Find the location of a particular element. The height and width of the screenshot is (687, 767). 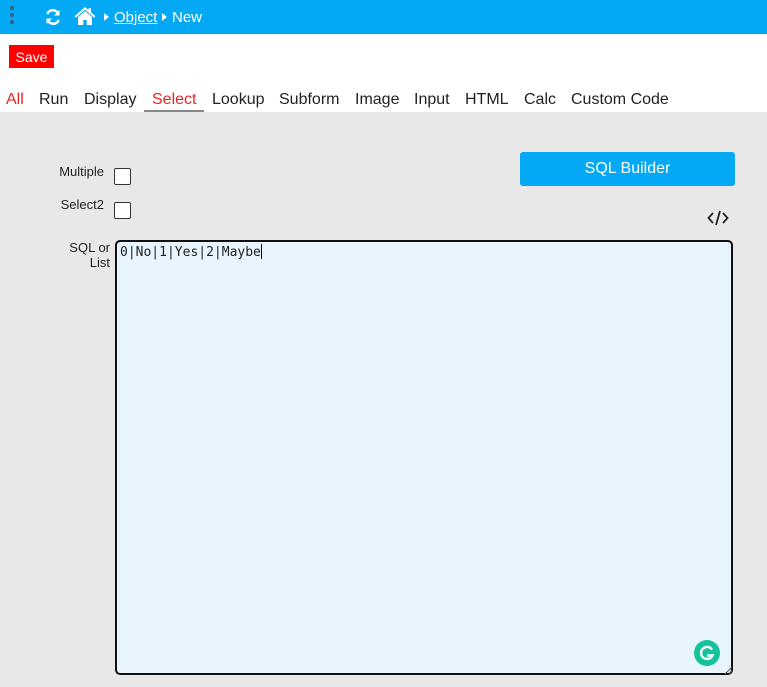

resize-grip-icon is located at coordinates (728, 670).